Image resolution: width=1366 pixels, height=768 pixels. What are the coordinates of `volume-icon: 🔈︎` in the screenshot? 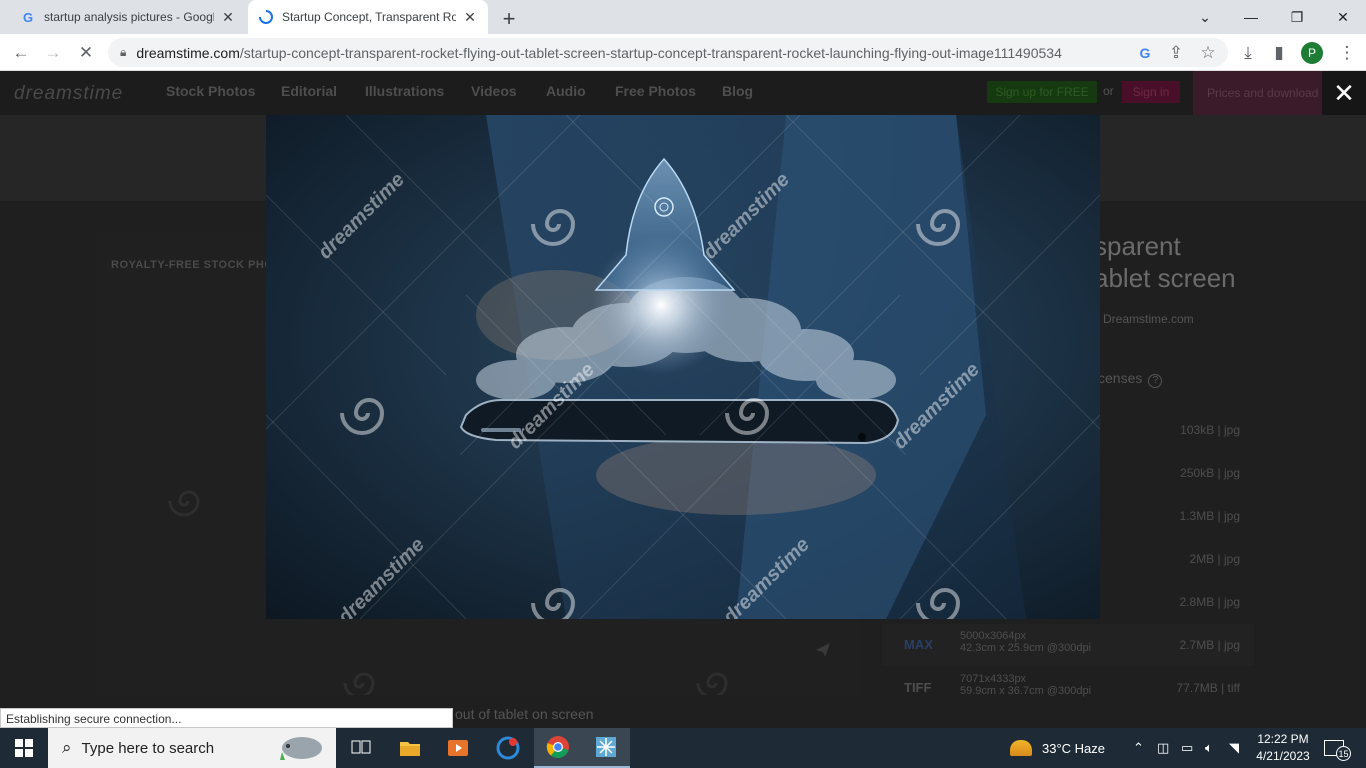 It's located at (1209, 748).